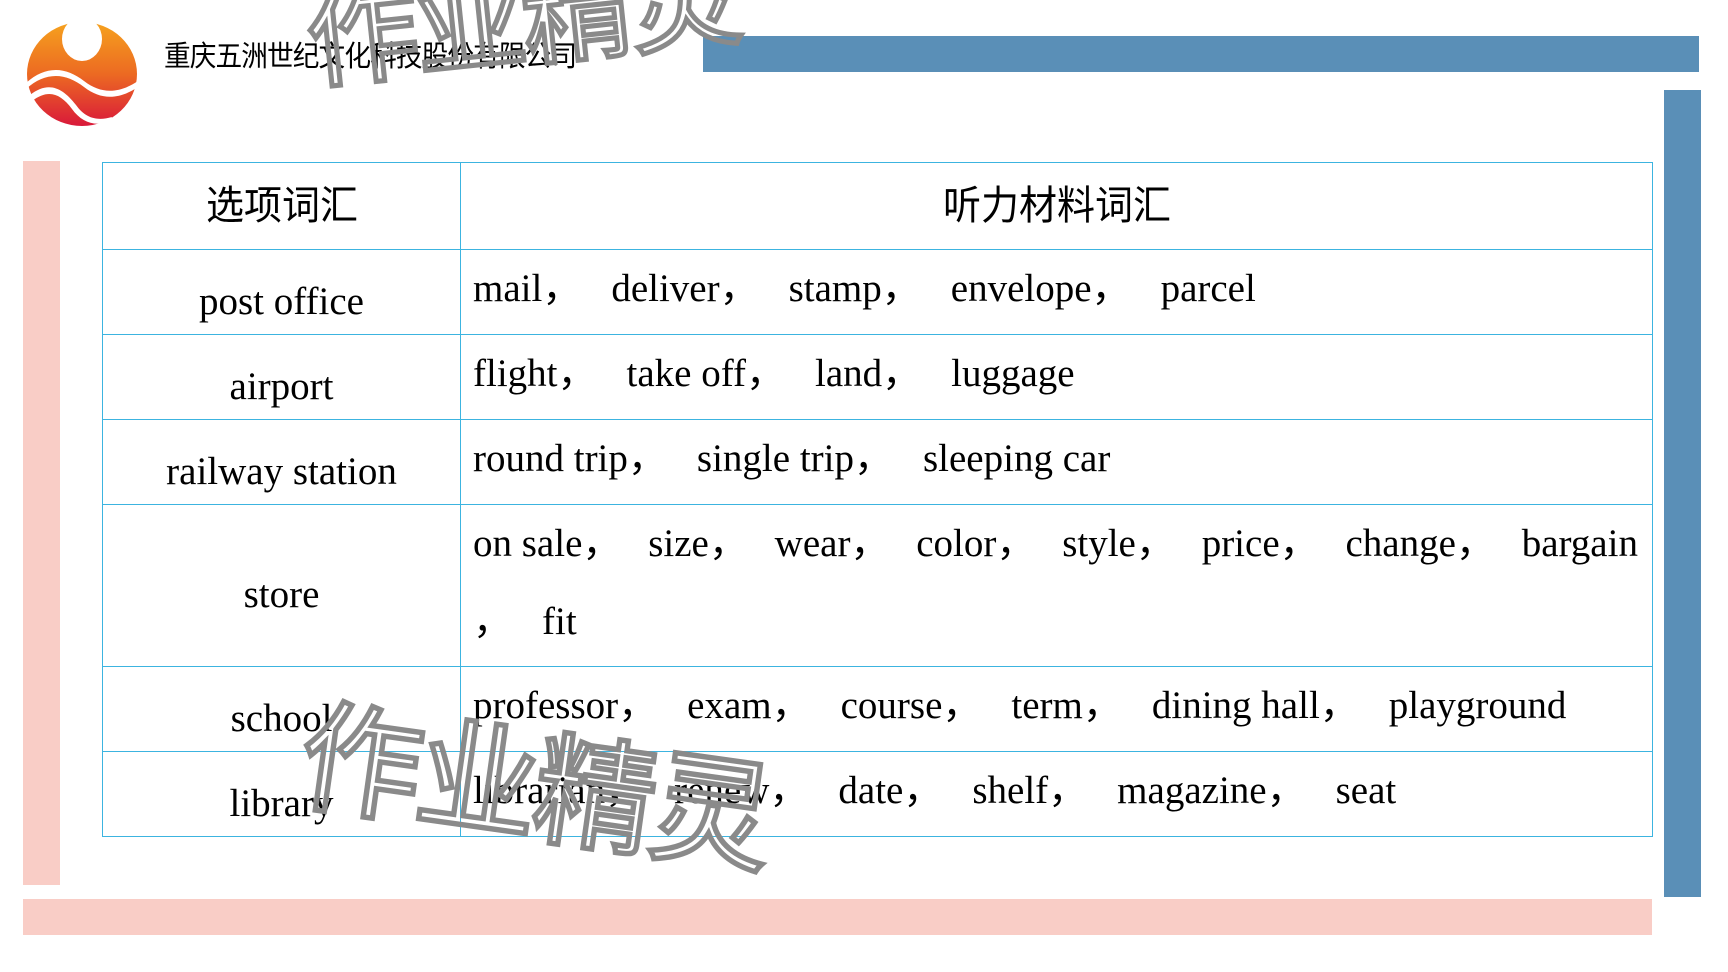 The height and width of the screenshot is (972, 1728). I want to click on option-cell: airport, so click(281, 377).